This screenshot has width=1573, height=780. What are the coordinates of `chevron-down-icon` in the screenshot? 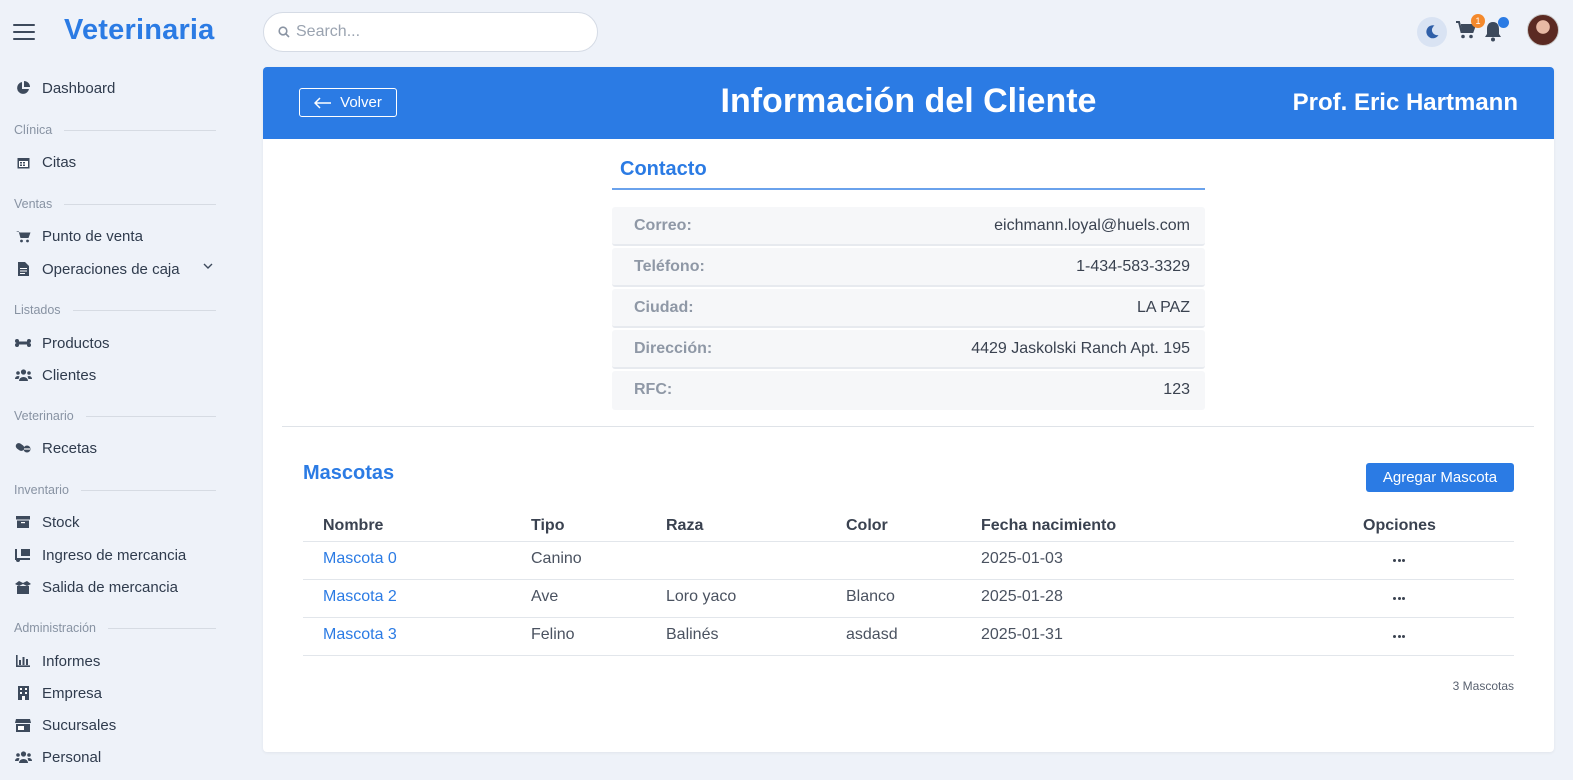 It's located at (208, 266).